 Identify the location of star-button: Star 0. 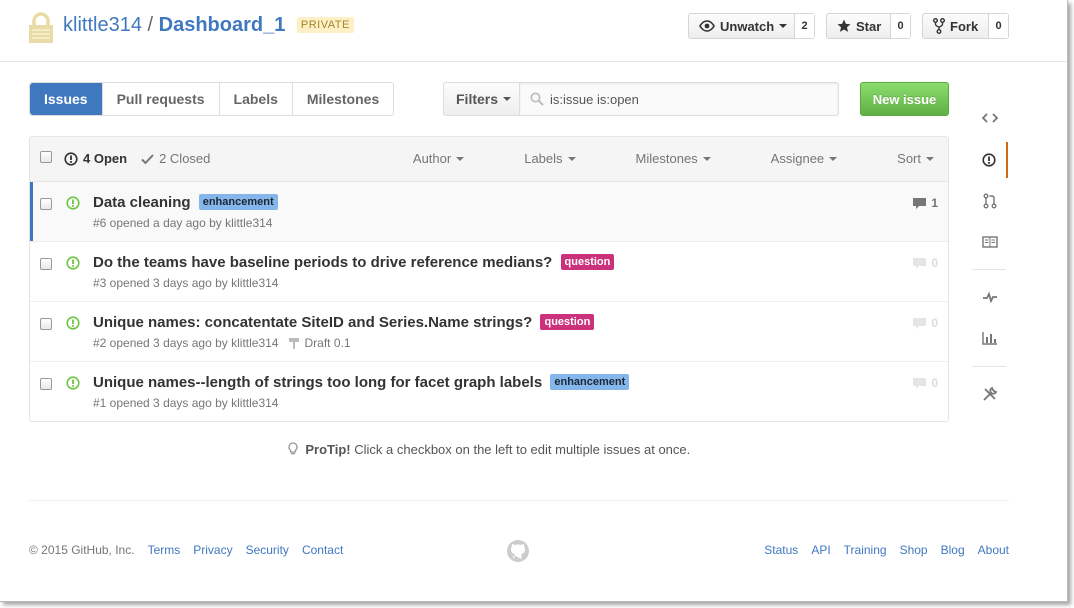
(868, 26).